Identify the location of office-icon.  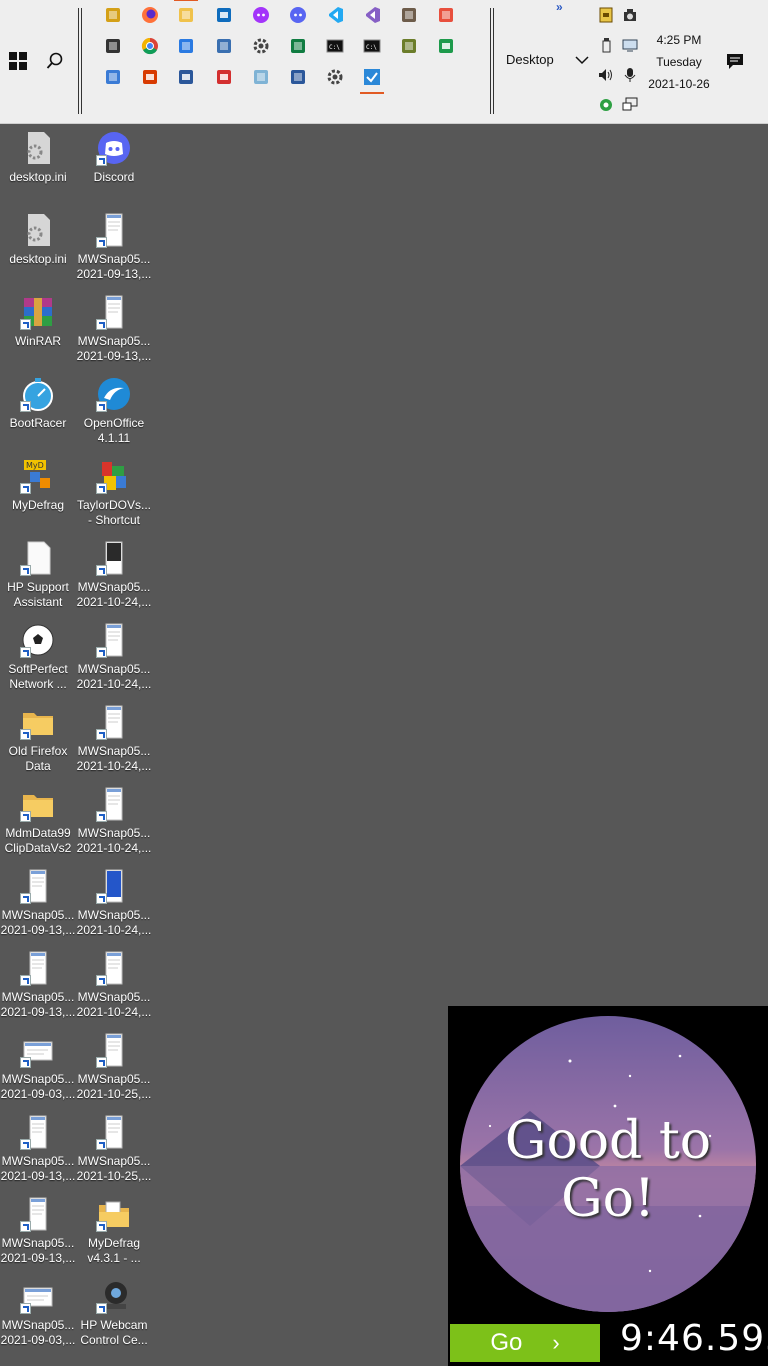
(150, 77).